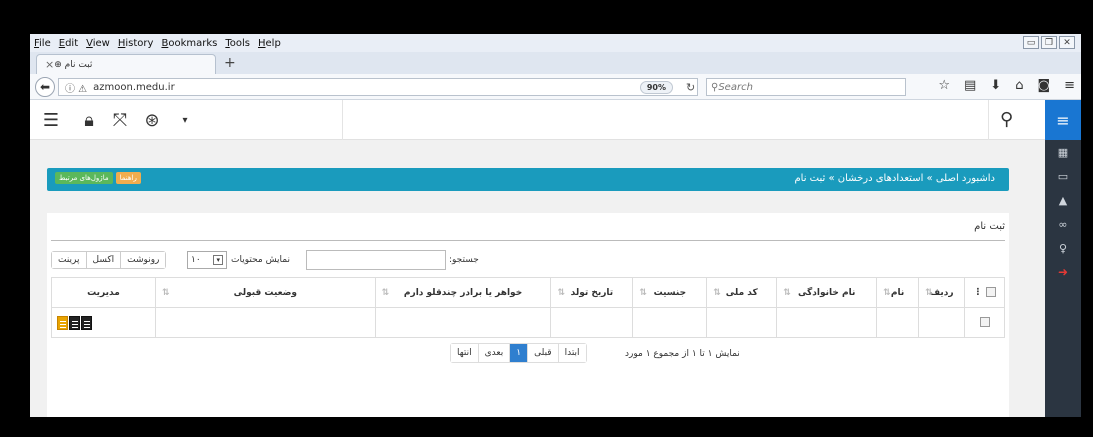  I want to click on list-icon: ☰, so click(51, 120).